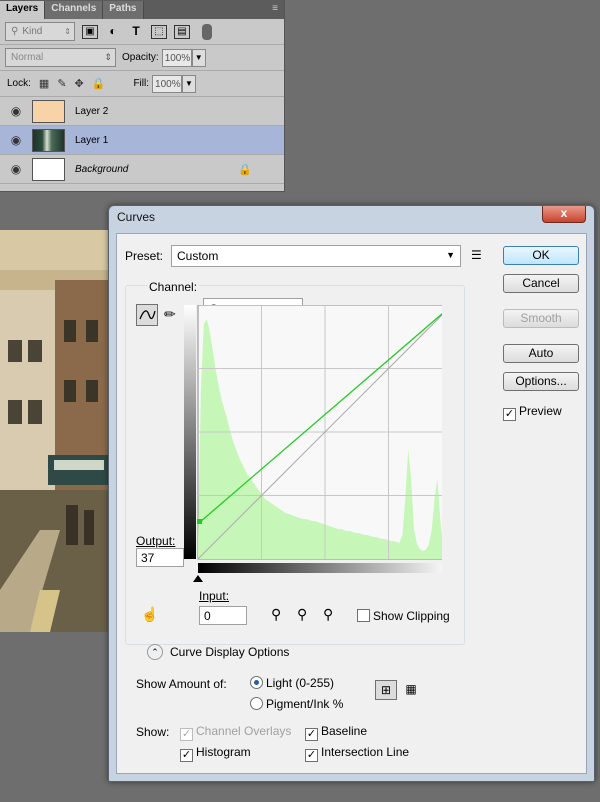 The width and height of the screenshot is (600, 802). Describe the element at coordinates (123, 10) in the screenshot. I see `tab-paths: Paths` at that location.